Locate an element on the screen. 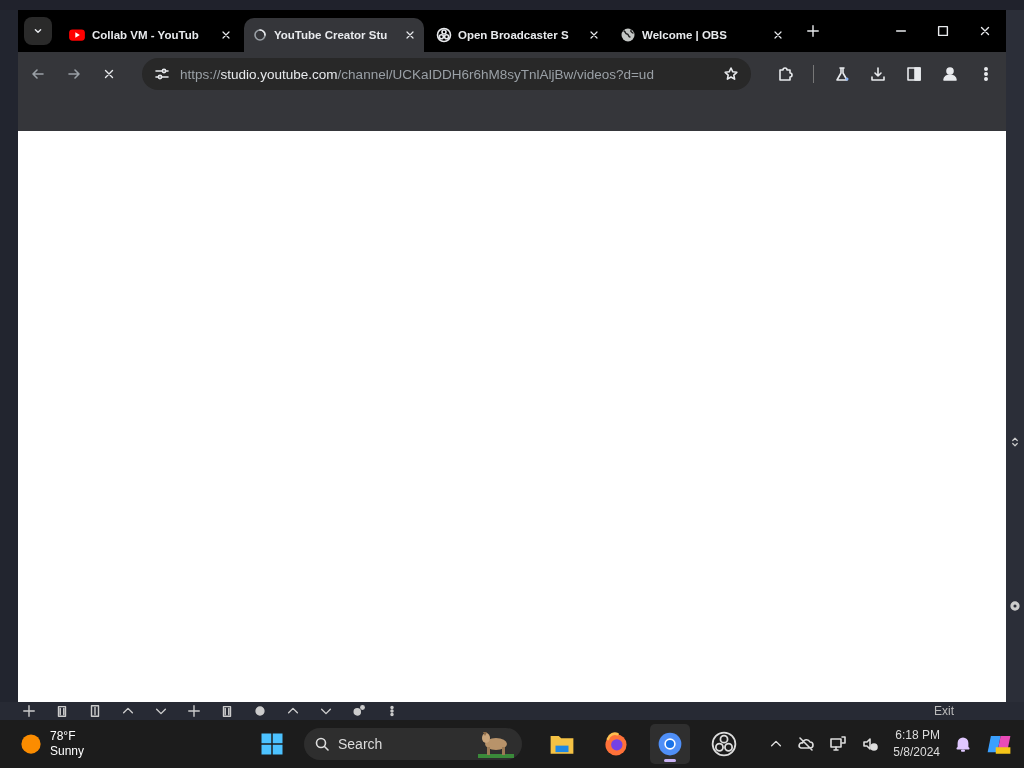 The width and height of the screenshot is (1024, 768). address-bar: https://studio.youtube.com/channel/UCKaIDDH6r6hM8syTnlAljBw/videos?d=ud is located at coordinates (446, 74).